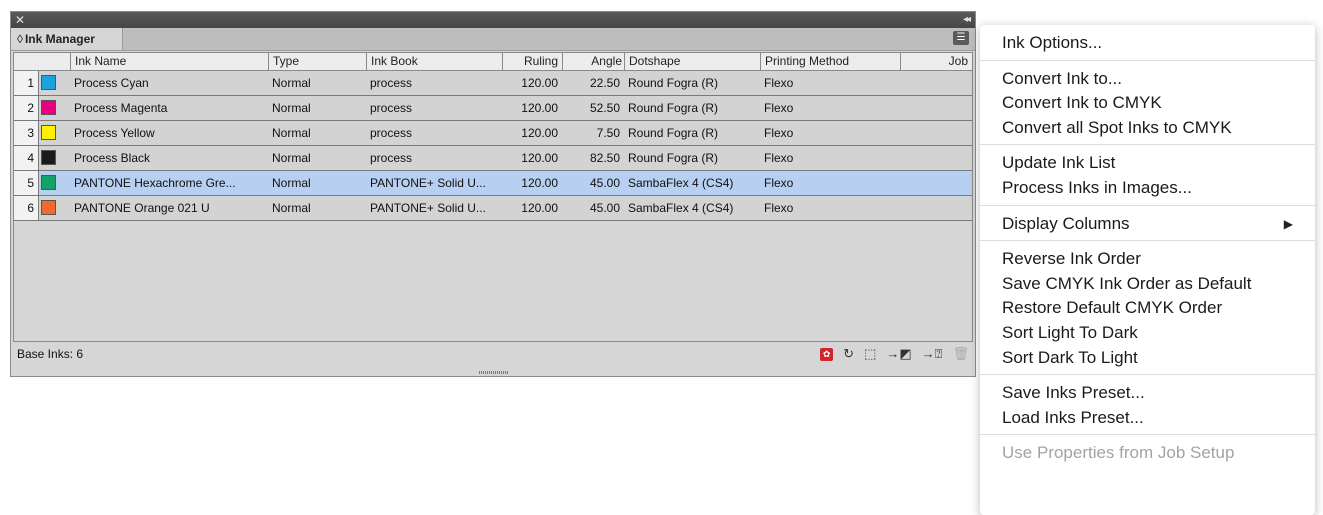  What do you see at coordinates (26, 183) in the screenshot?
I see `row-number: 5` at bounding box center [26, 183].